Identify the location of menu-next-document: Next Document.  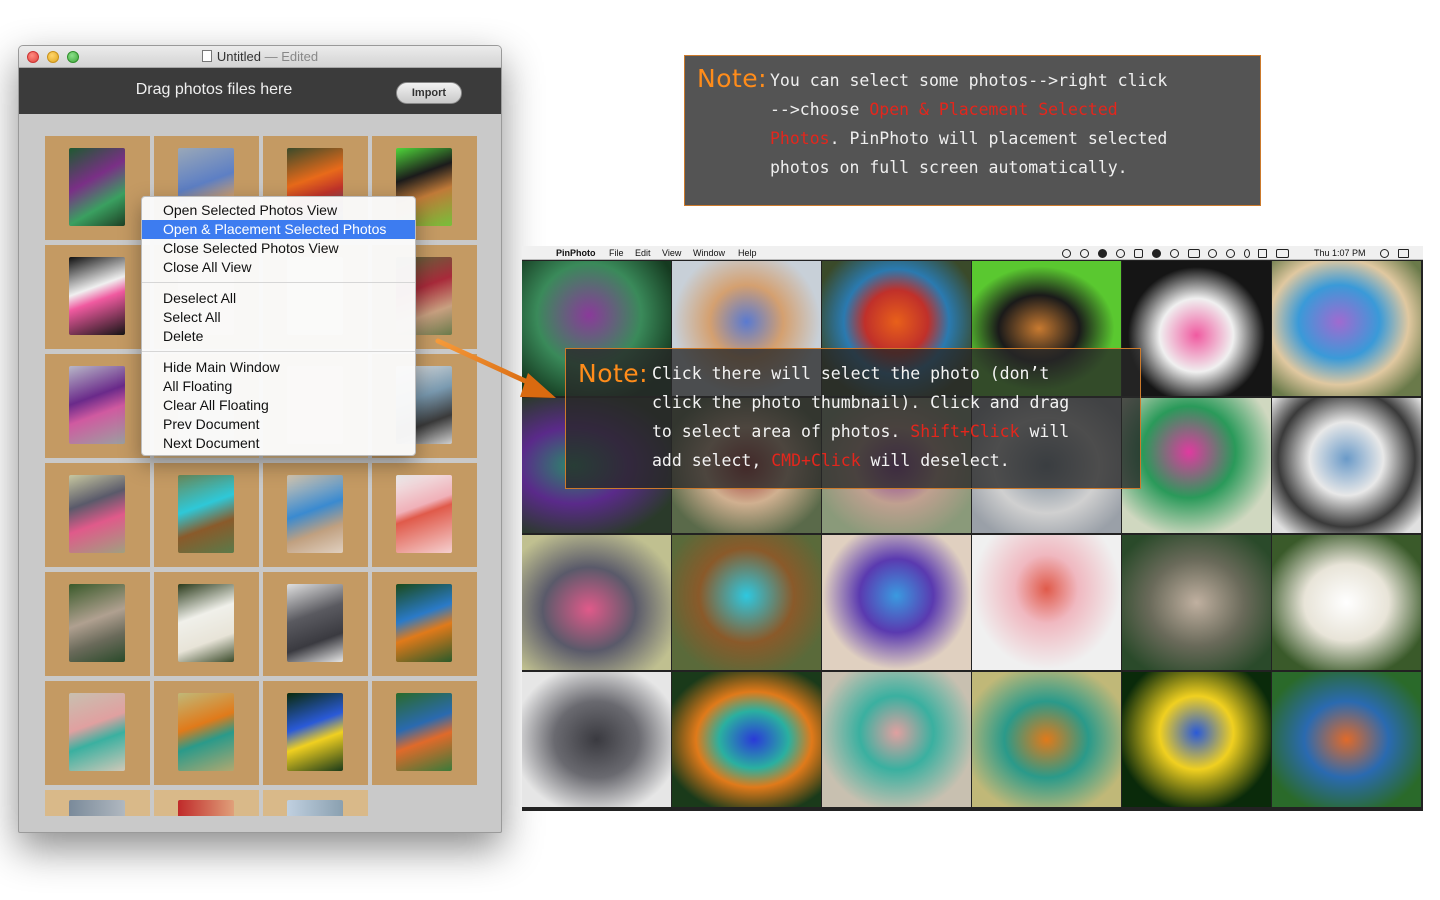
(278, 443).